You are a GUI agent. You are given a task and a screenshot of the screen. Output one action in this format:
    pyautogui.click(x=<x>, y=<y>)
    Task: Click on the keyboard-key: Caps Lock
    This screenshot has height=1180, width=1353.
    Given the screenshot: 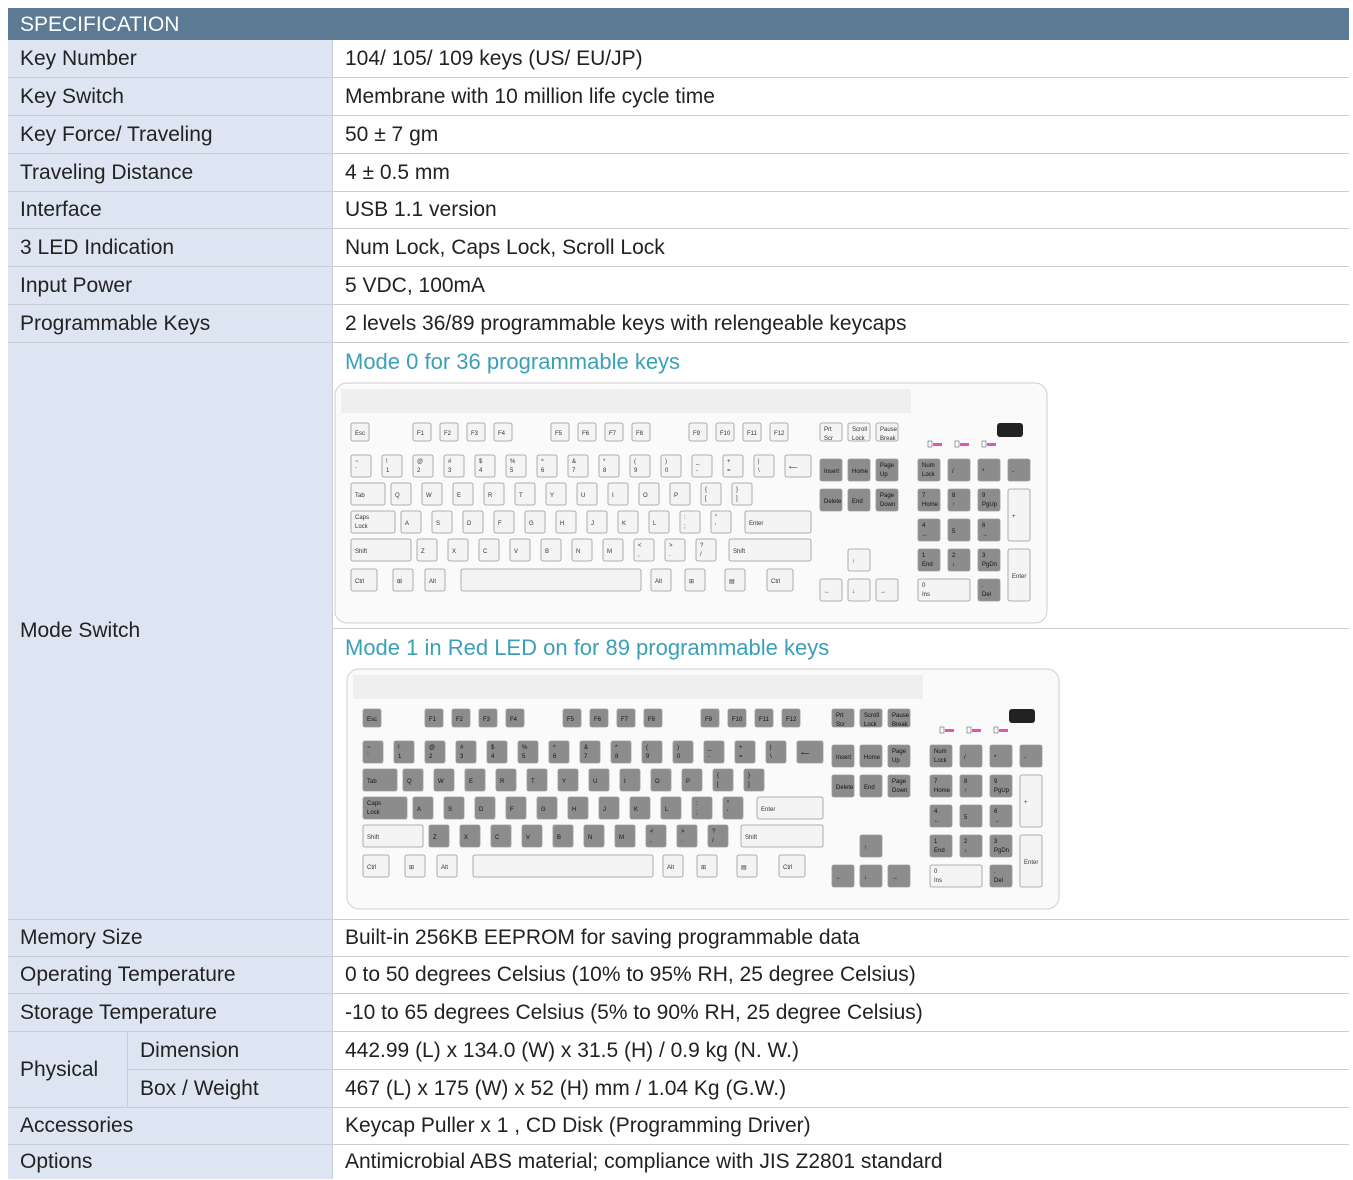 What is the action you would take?
    pyautogui.click(x=373, y=522)
    